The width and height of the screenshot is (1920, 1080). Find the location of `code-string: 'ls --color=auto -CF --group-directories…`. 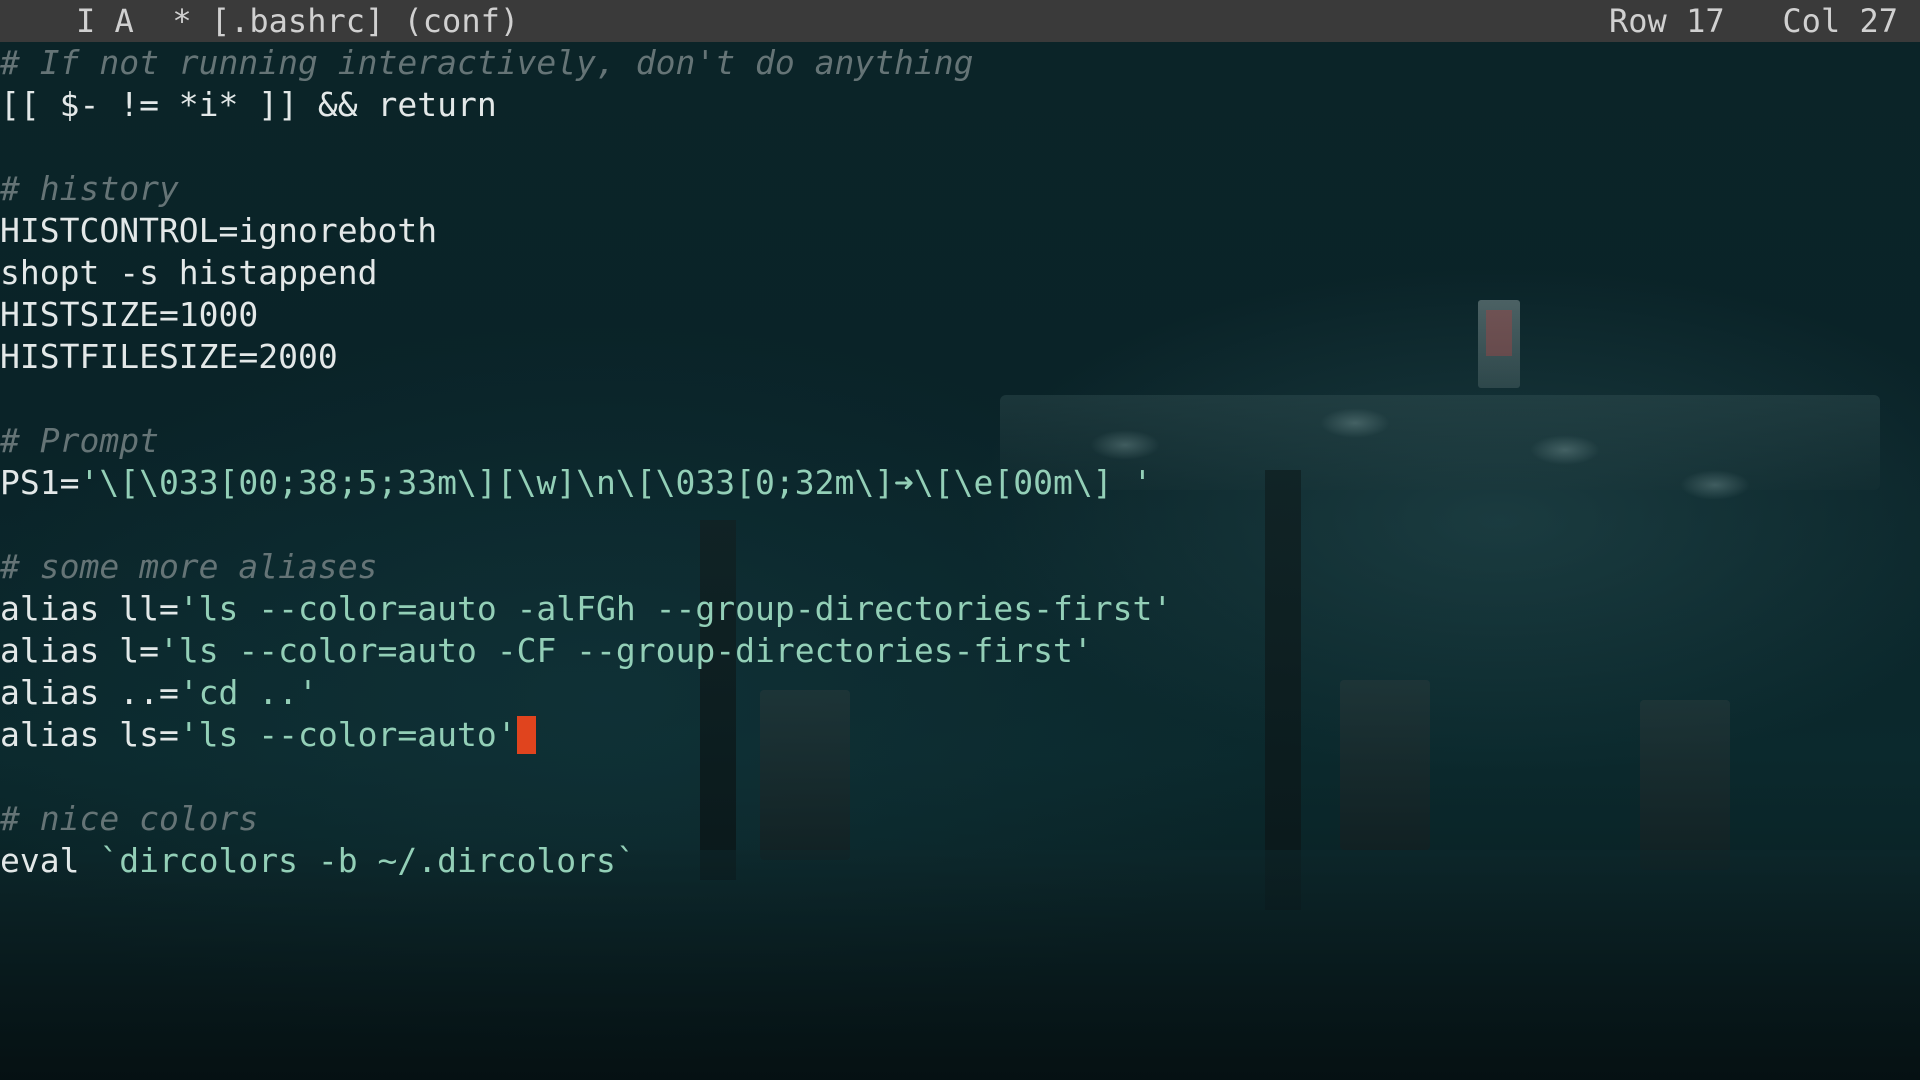

code-string: 'ls --color=auto -CF --group-directories… is located at coordinates (625, 650).